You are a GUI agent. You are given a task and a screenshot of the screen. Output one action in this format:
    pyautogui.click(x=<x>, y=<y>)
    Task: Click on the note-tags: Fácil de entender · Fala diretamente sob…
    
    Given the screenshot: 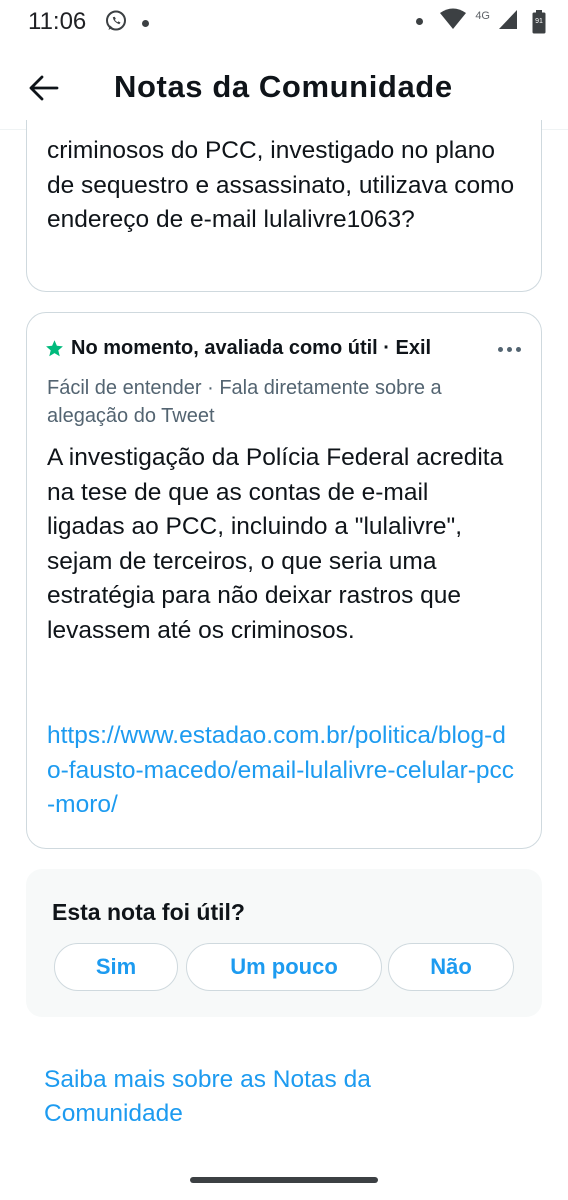 What is the action you would take?
    pyautogui.click(x=244, y=402)
    